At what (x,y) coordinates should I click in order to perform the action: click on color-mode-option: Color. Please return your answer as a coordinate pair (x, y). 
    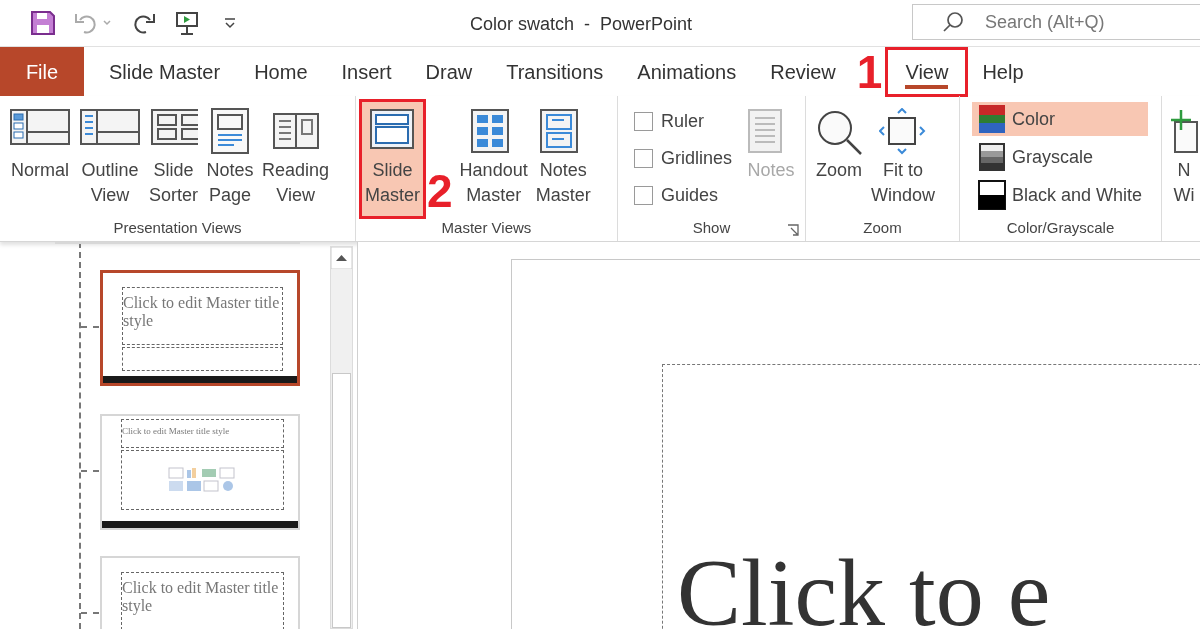
    Looking at the image, I should click on (1060, 119).